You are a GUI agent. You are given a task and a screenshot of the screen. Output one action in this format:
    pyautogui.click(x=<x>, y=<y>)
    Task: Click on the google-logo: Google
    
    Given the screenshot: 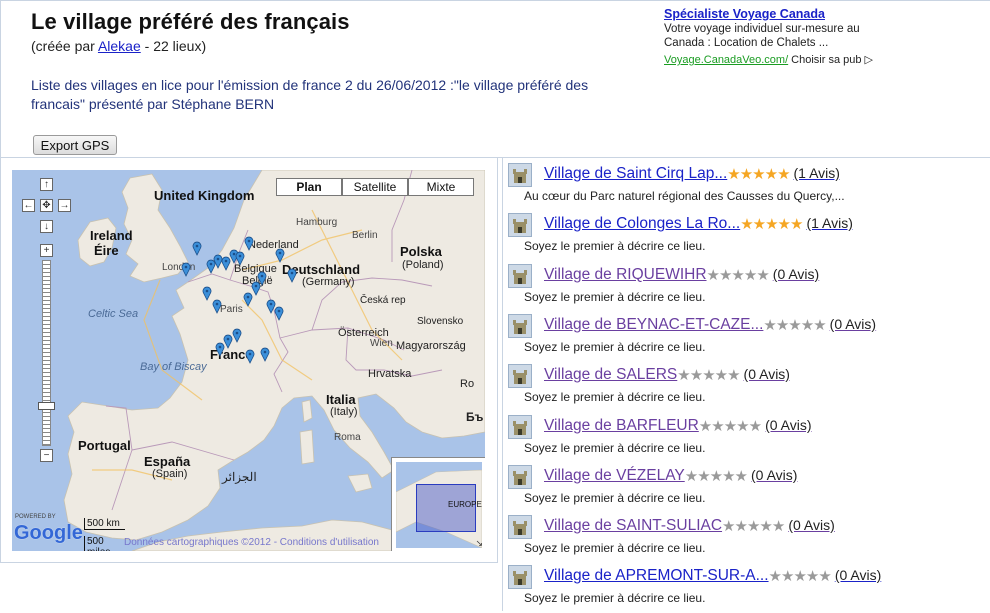 What is the action you would take?
    pyautogui.click(x=48, y=533)
    